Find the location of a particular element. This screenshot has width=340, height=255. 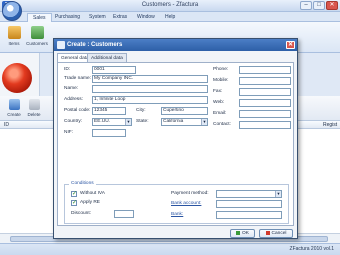

customers-icon is located at coordinates (37, 32).